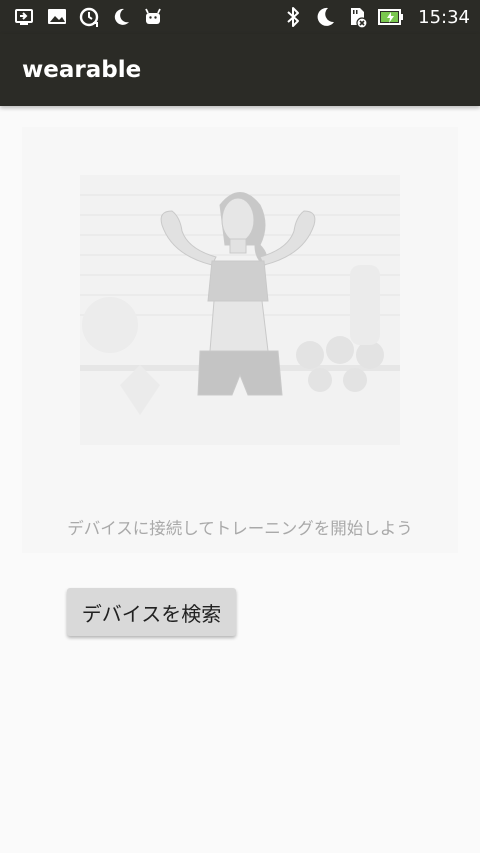 This screenshot has height=853, width=480. What do you see at coordinates (376, 17) in the screenshot?
I see `status-bar-right: 15:34` at bounding box center [376, 17].